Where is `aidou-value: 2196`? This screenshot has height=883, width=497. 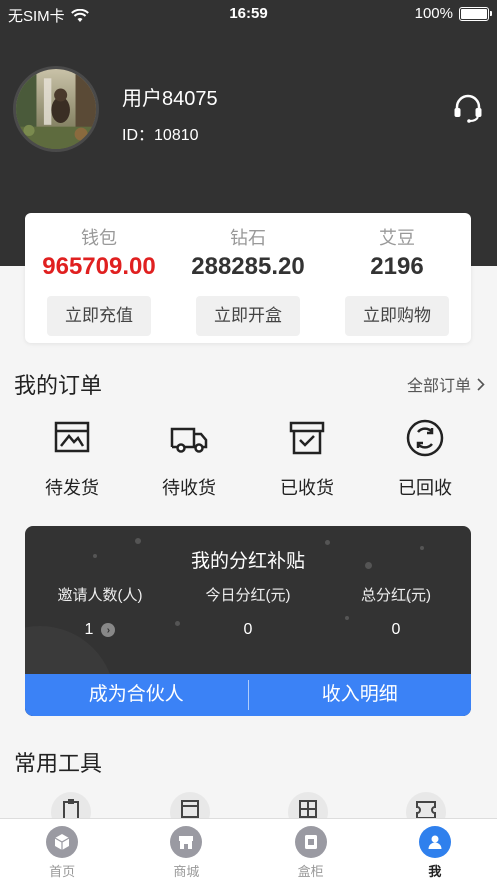
aidou-value: 2196 is located at coordinates (397, 266).